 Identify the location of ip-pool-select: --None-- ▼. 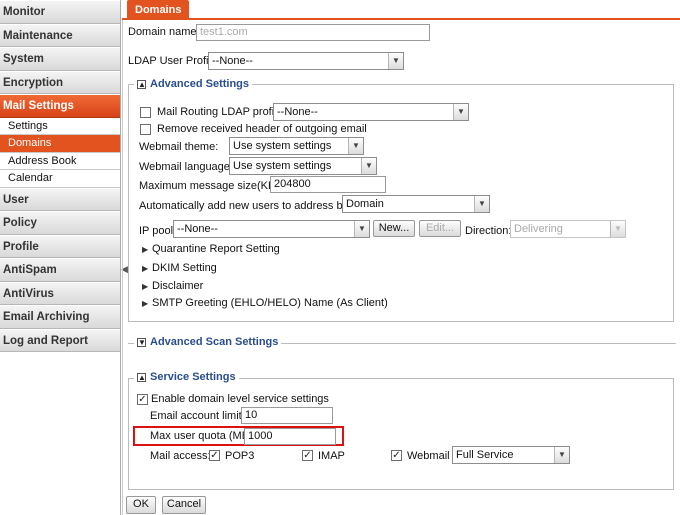
(271, 229).